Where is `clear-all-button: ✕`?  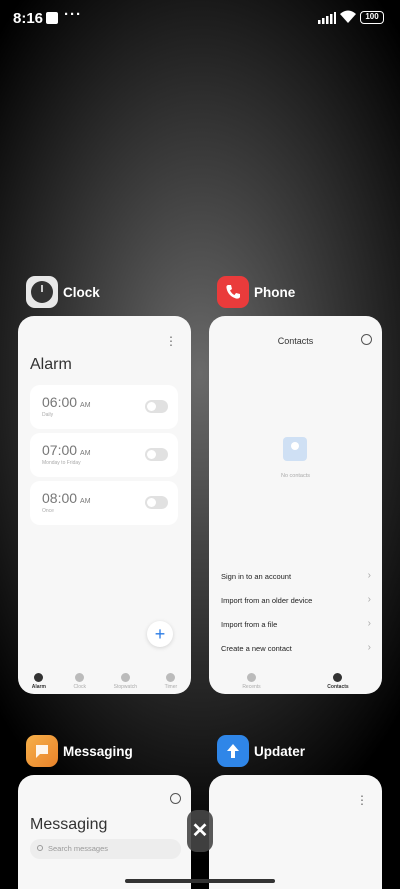
clear-all-button: ✕ is located at coordinates (200, 831).